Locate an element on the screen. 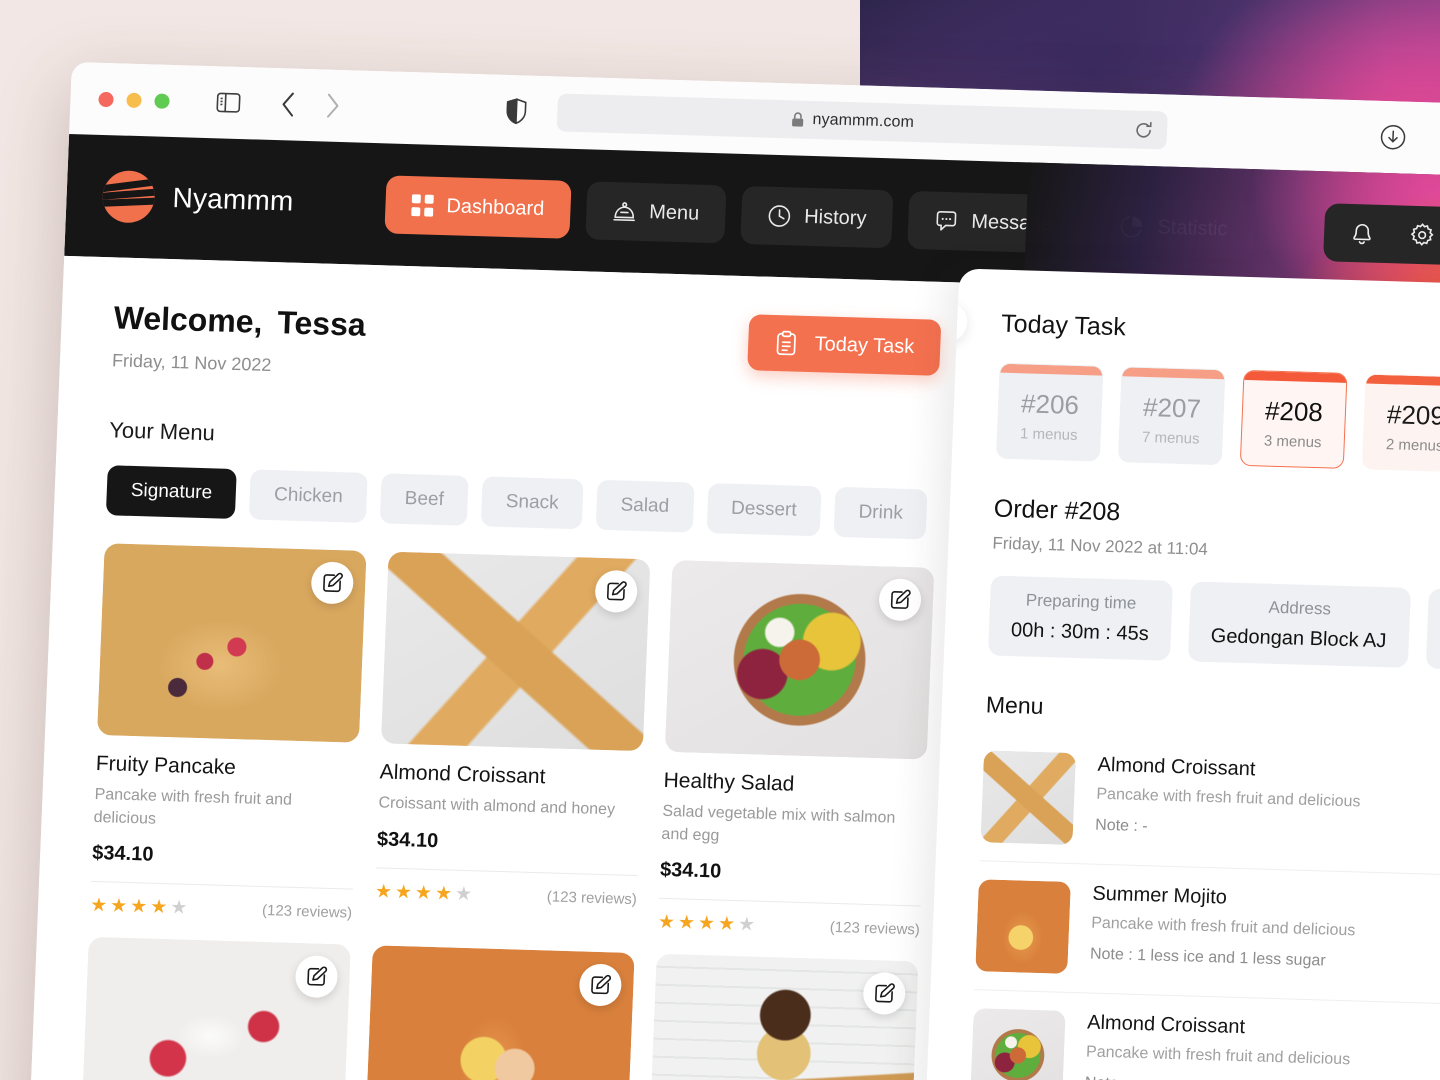  nav-item-message: Message is located at coordinates (993, 222).